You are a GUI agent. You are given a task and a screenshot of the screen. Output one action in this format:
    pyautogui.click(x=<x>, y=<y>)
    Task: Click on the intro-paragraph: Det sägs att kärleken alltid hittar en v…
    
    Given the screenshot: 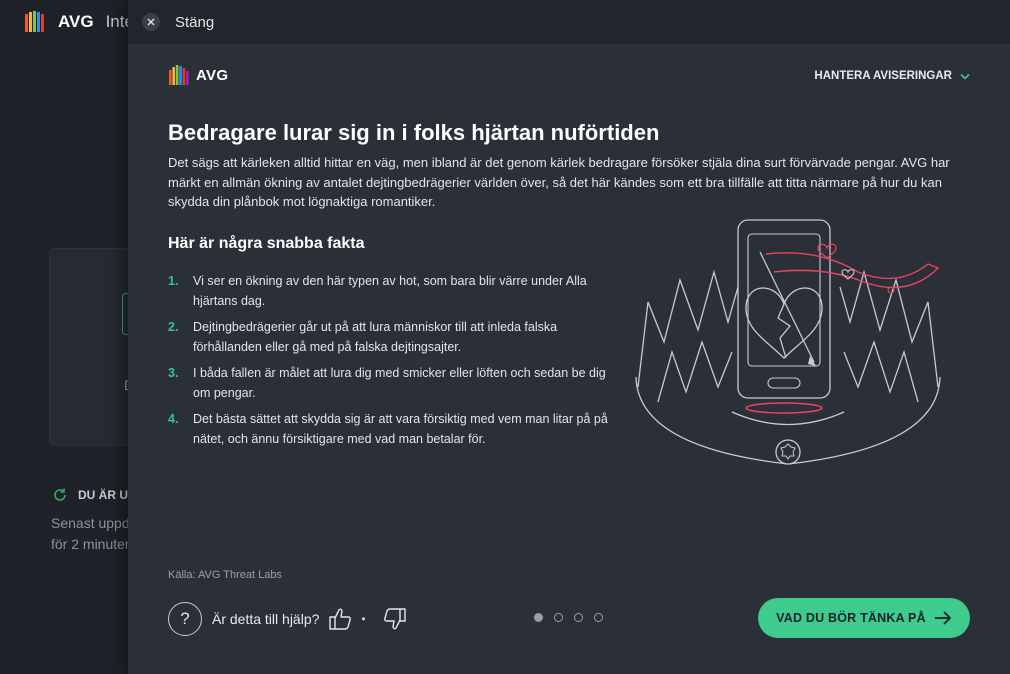 What is the action you would take?
    pyautogui.click(x=559, y=182)
    